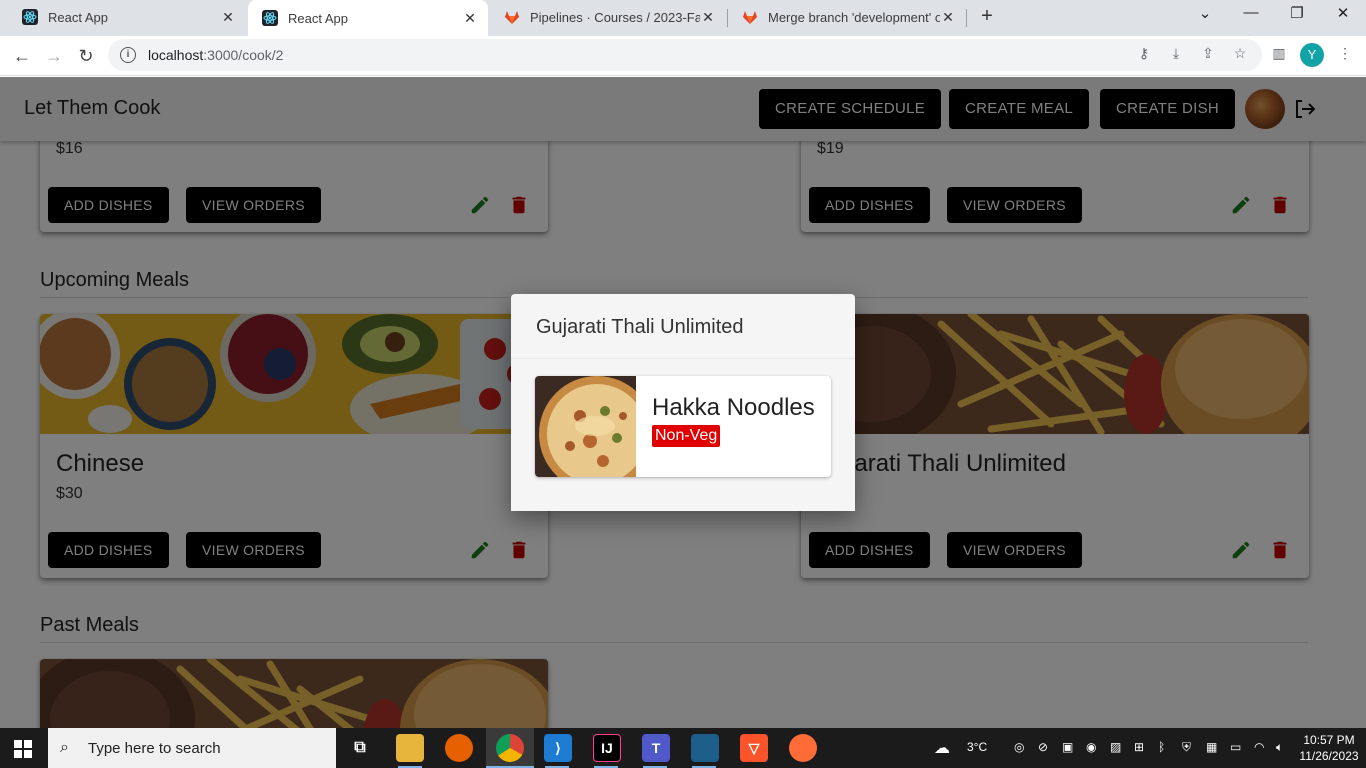 The image size is (1366, 768). What do you see at coordinates (510, 748) in the screenshot?
I see `chrome-icon` at bounding box center [510, 748].